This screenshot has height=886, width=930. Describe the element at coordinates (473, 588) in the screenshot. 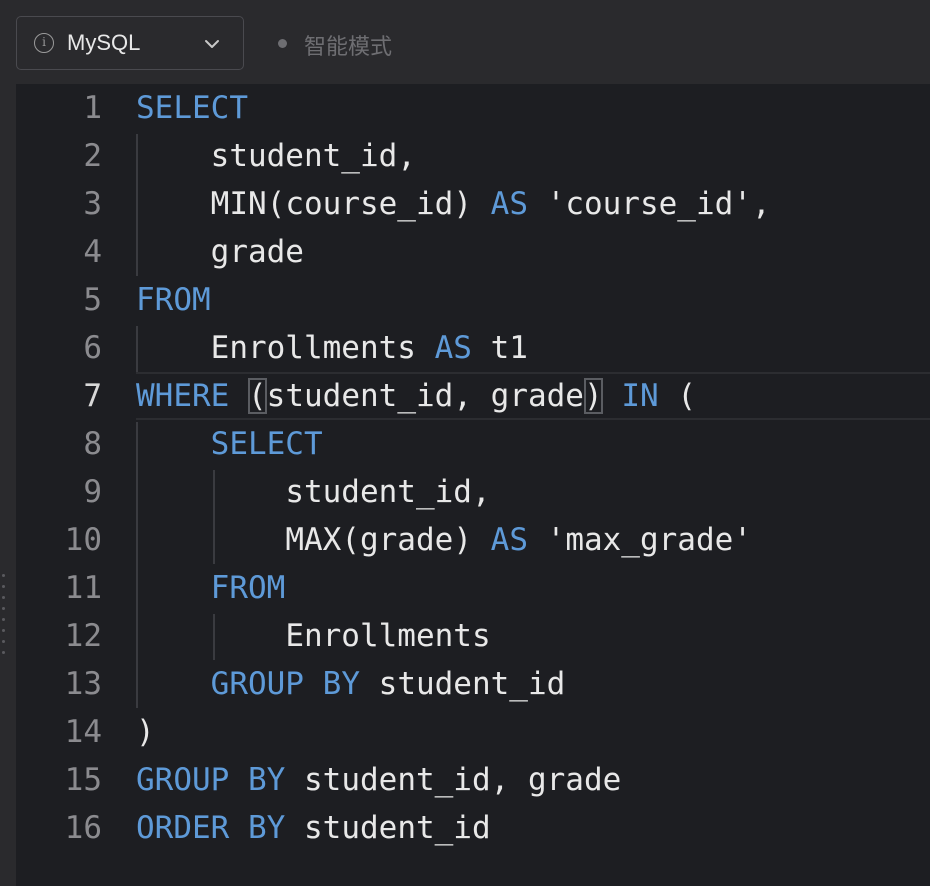

I see `code-line: 11 FROM` at that location.